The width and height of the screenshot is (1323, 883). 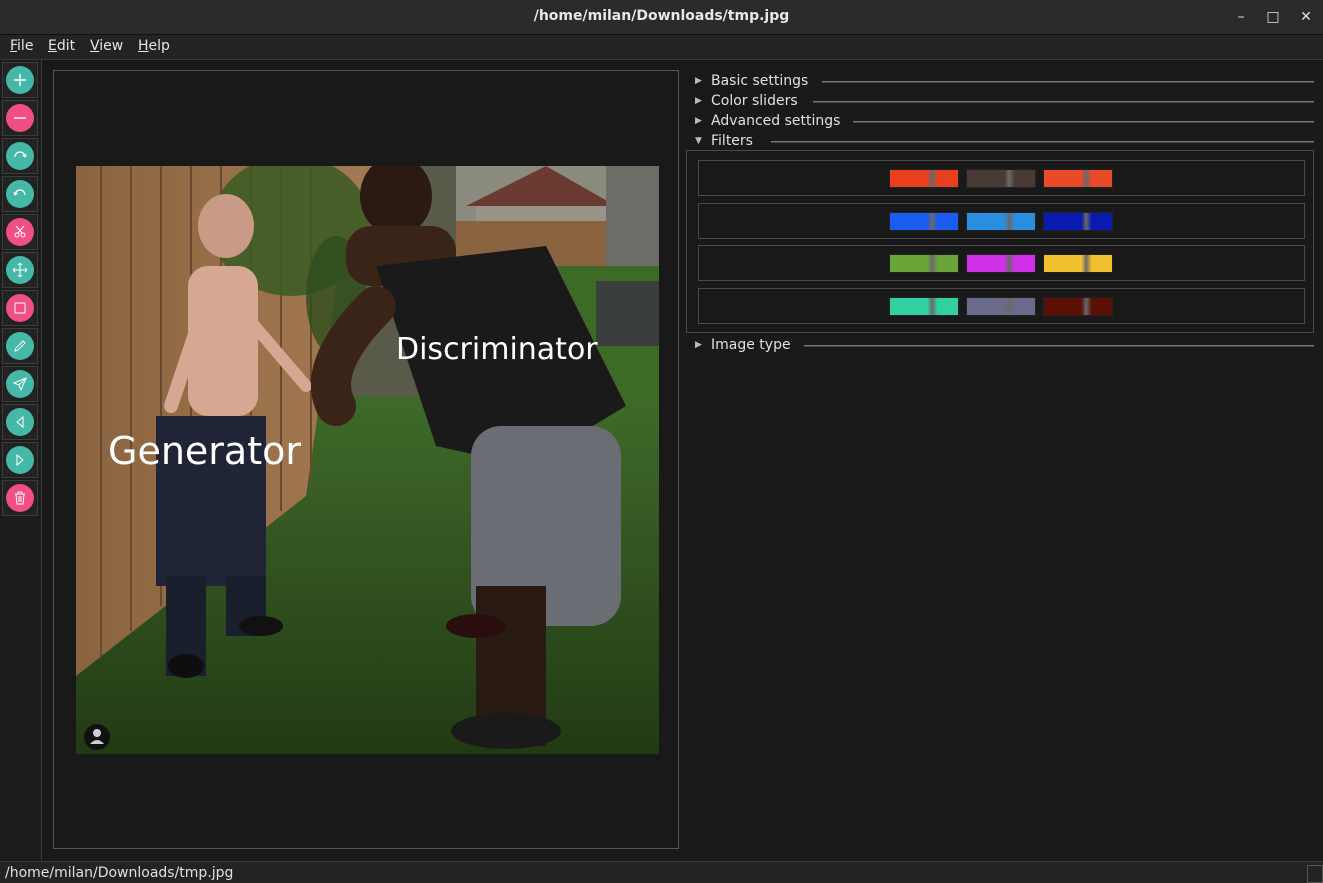 I want to click on send-icon, so click(x=20, y=384).